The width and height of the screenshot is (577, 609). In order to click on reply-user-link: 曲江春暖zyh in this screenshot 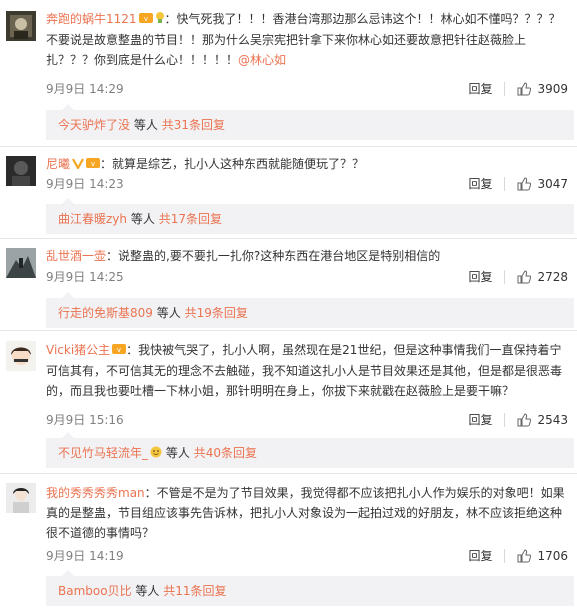, I will do `click(92, 219)`.